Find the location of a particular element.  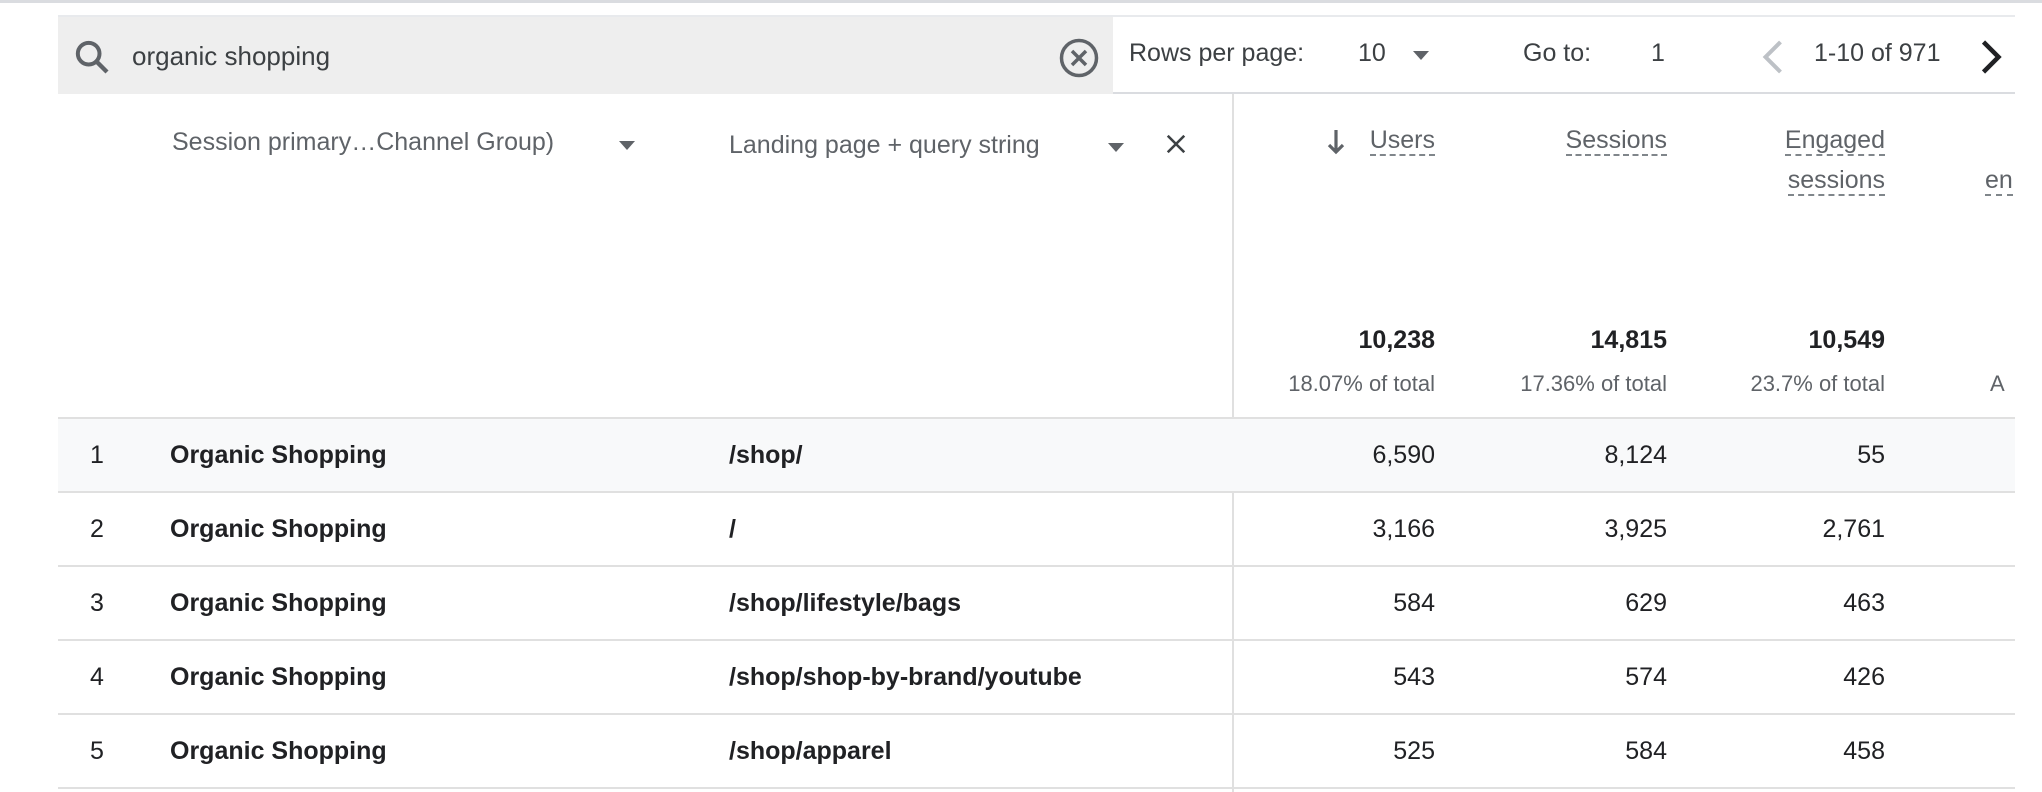

rows-per-page-label: Rows per page: is located at coordinates (1217, 53).